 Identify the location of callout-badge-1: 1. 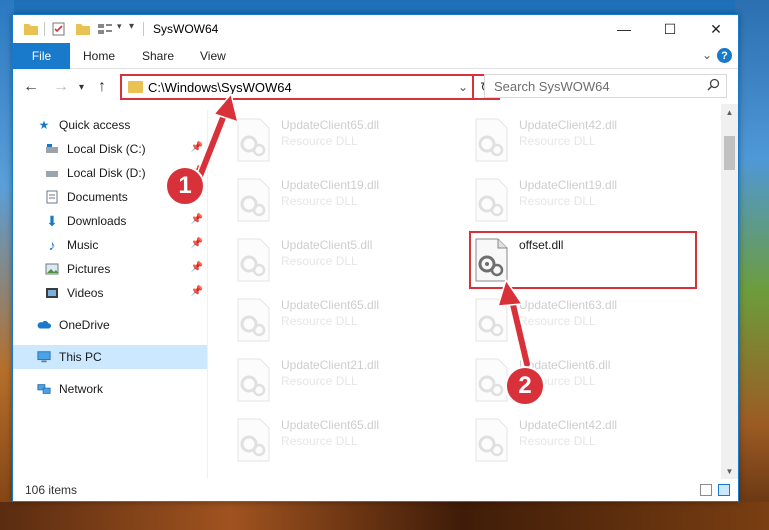
(185, 186).